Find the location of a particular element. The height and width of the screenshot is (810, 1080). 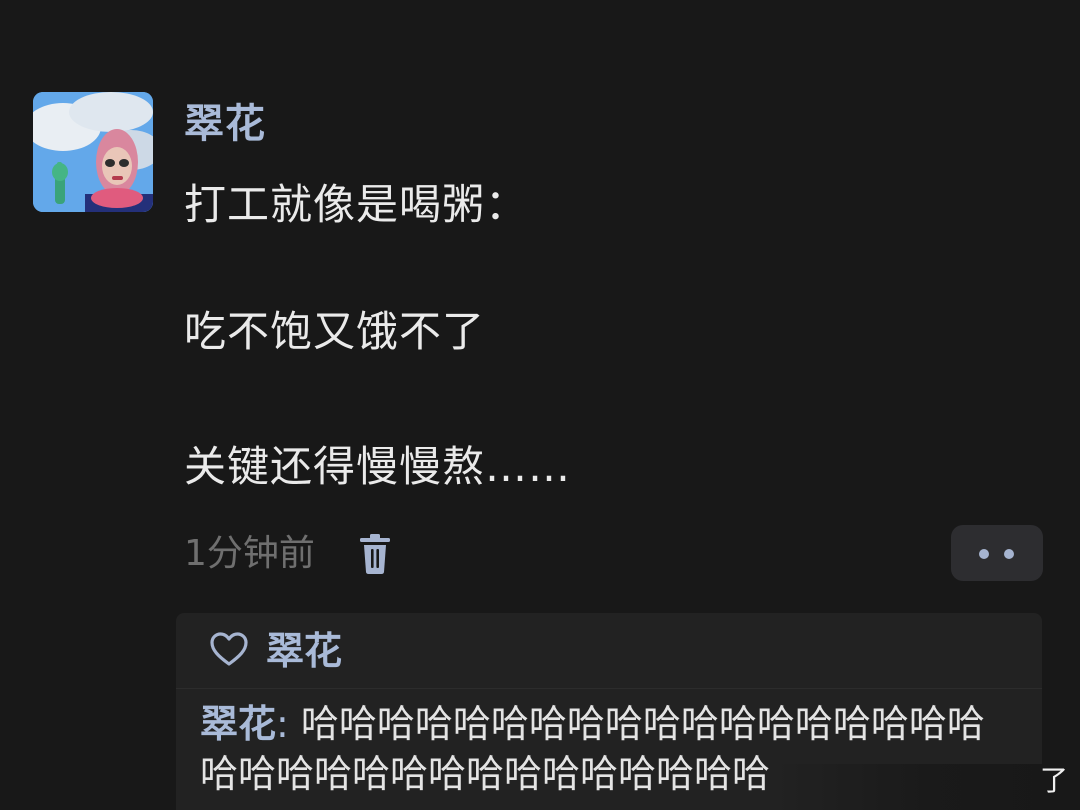

comment-item: 翠花: 哈哈哈哈哈哈哈哈哈哈哈哈哈哈哈哈哈哈哈哈哈哈哈哈哈哈哈哈哈哈哈哈哈 is located at coordinates (610, 749).